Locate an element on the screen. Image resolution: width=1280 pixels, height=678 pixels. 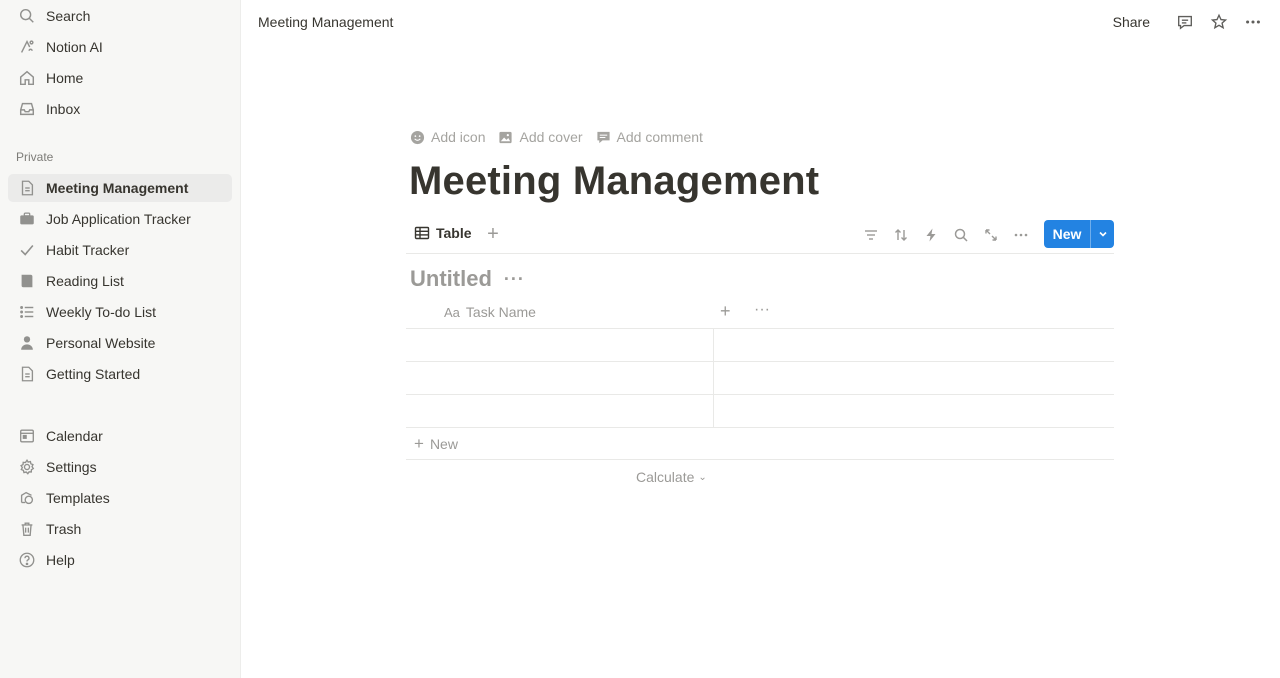
sidebar-item-label: Help is located at coordinates (60, 560).